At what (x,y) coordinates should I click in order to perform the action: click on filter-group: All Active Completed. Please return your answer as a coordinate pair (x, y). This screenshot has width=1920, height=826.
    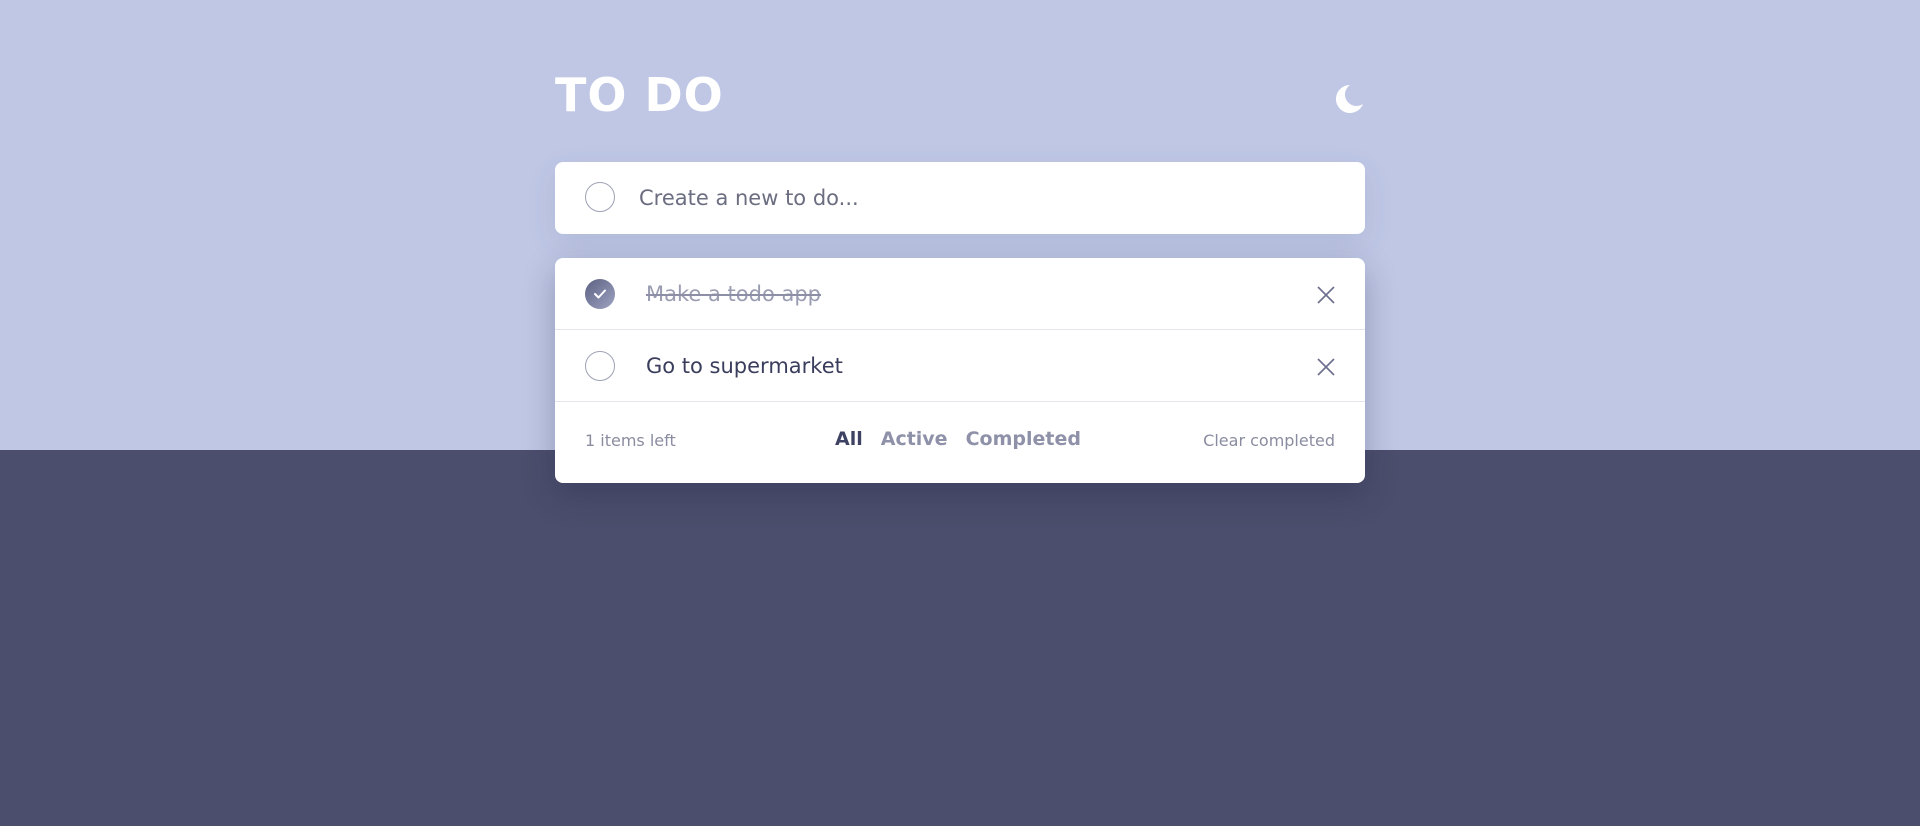
    Looking at the image, I should click on (958, 439).